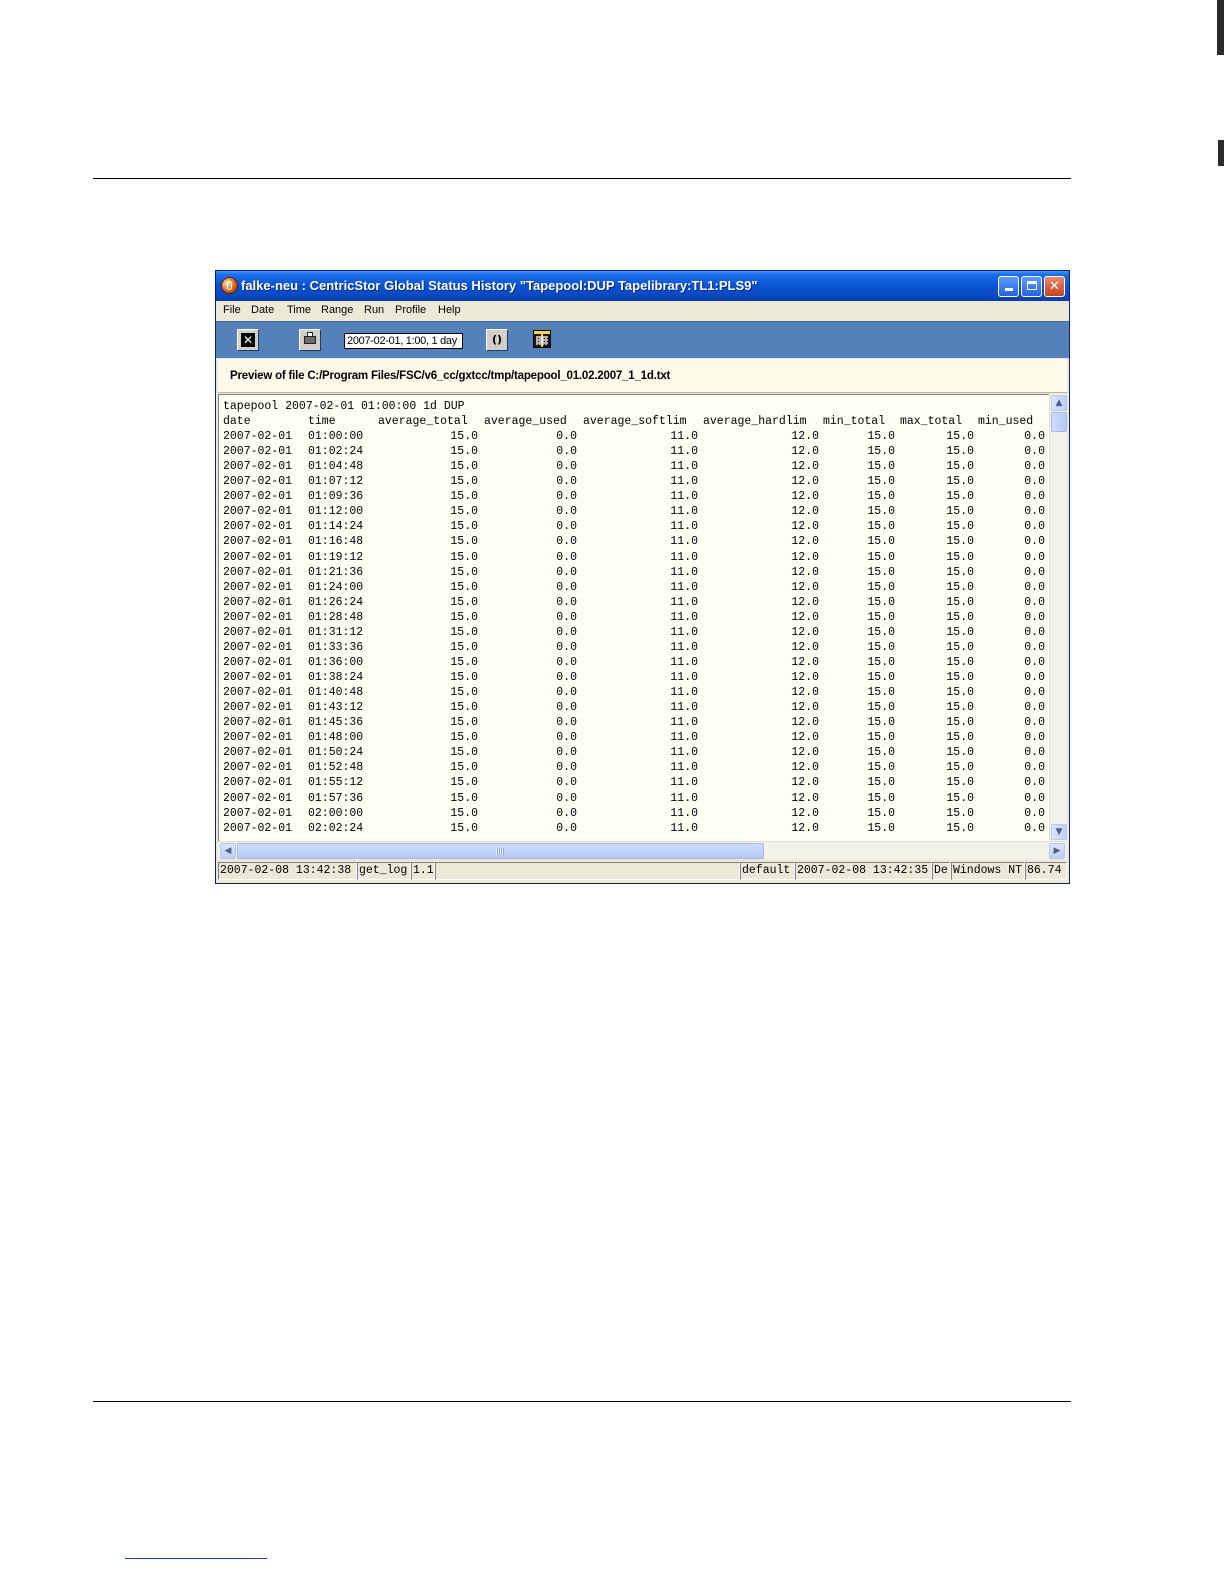 The image size is (1224, 1584). I want to click on scroll-left-button: ◀, so click(228, 851).